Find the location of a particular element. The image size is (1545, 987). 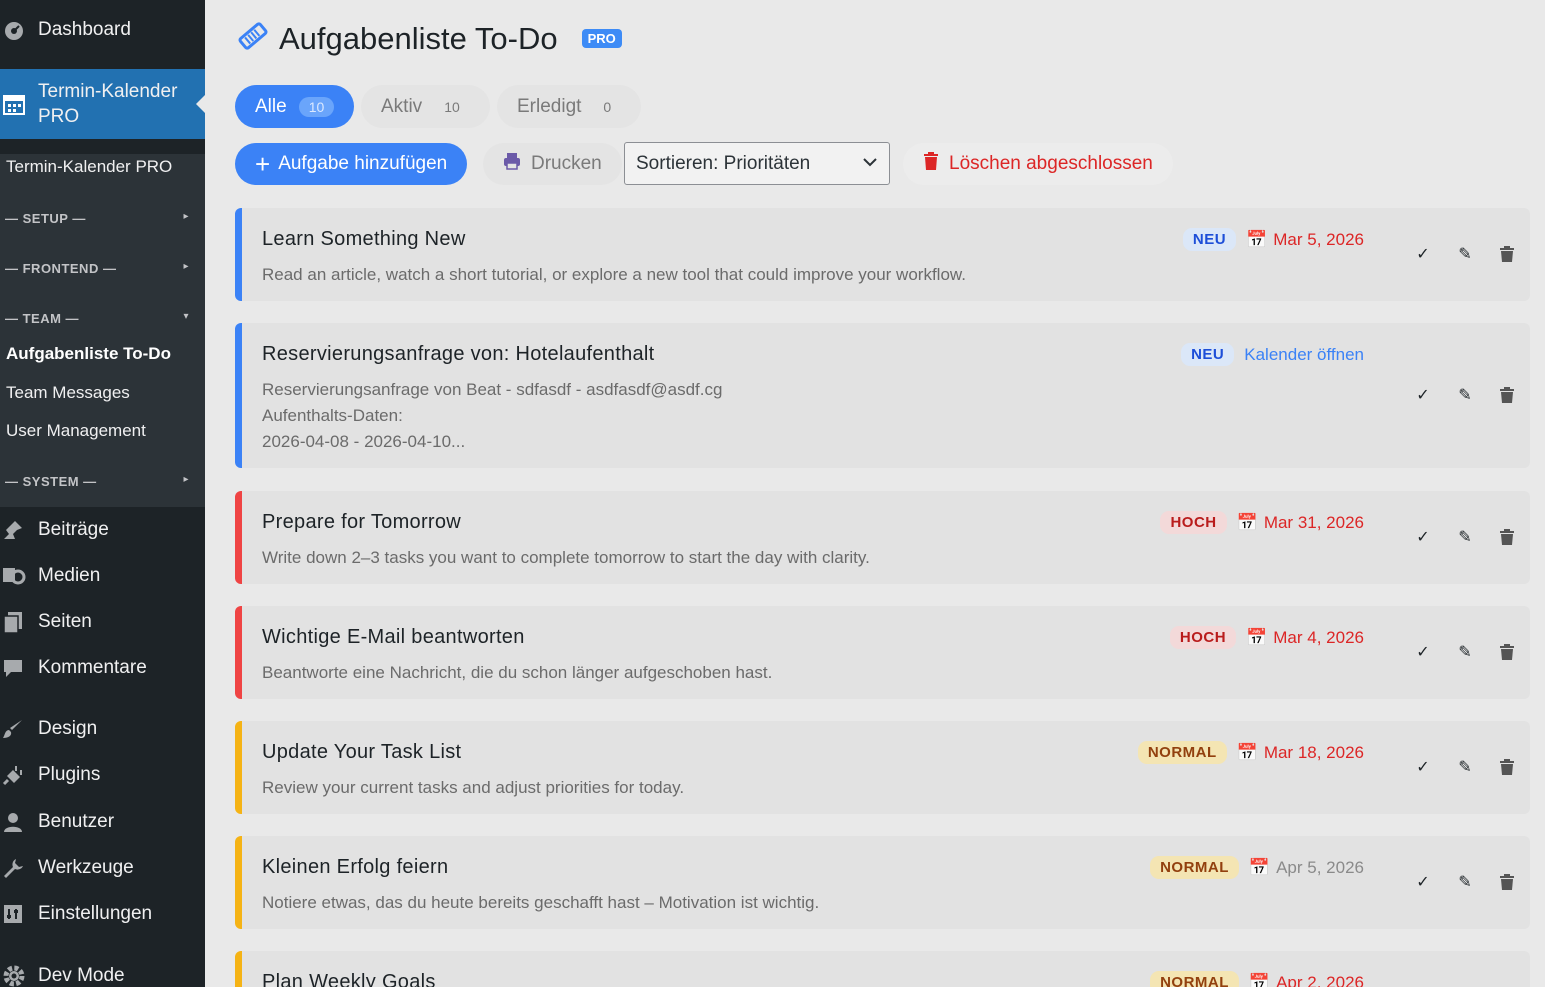

submenu-termin-kalender: Termin-Kalender PRO is located at coordinates (89, 167).